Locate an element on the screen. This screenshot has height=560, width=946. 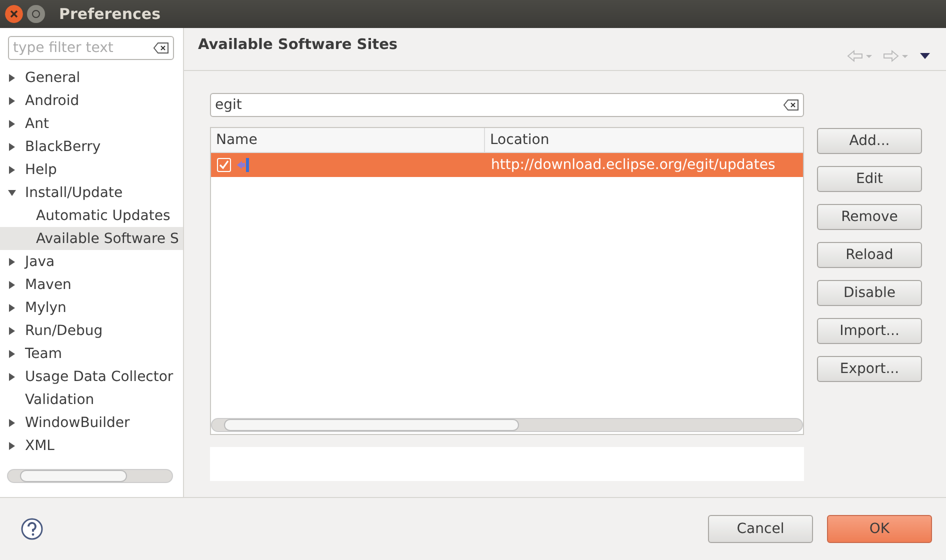
menu-icon is located at coordinates (925, 56).